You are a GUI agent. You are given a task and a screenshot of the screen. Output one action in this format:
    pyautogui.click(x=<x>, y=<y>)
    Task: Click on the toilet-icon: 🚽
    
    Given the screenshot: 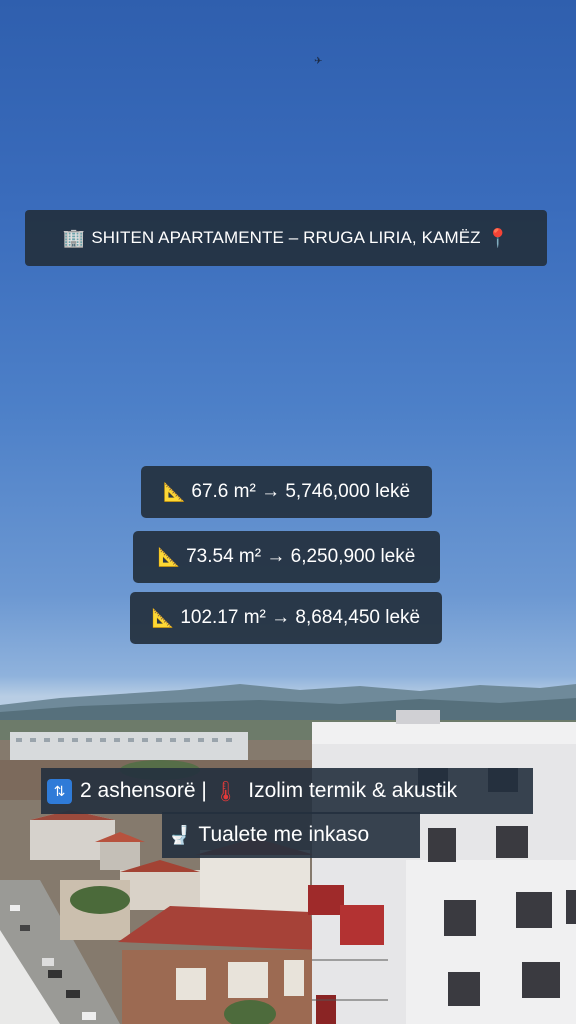 What is the action you would take?
    pyautogui.click(x=179, y=834)
    